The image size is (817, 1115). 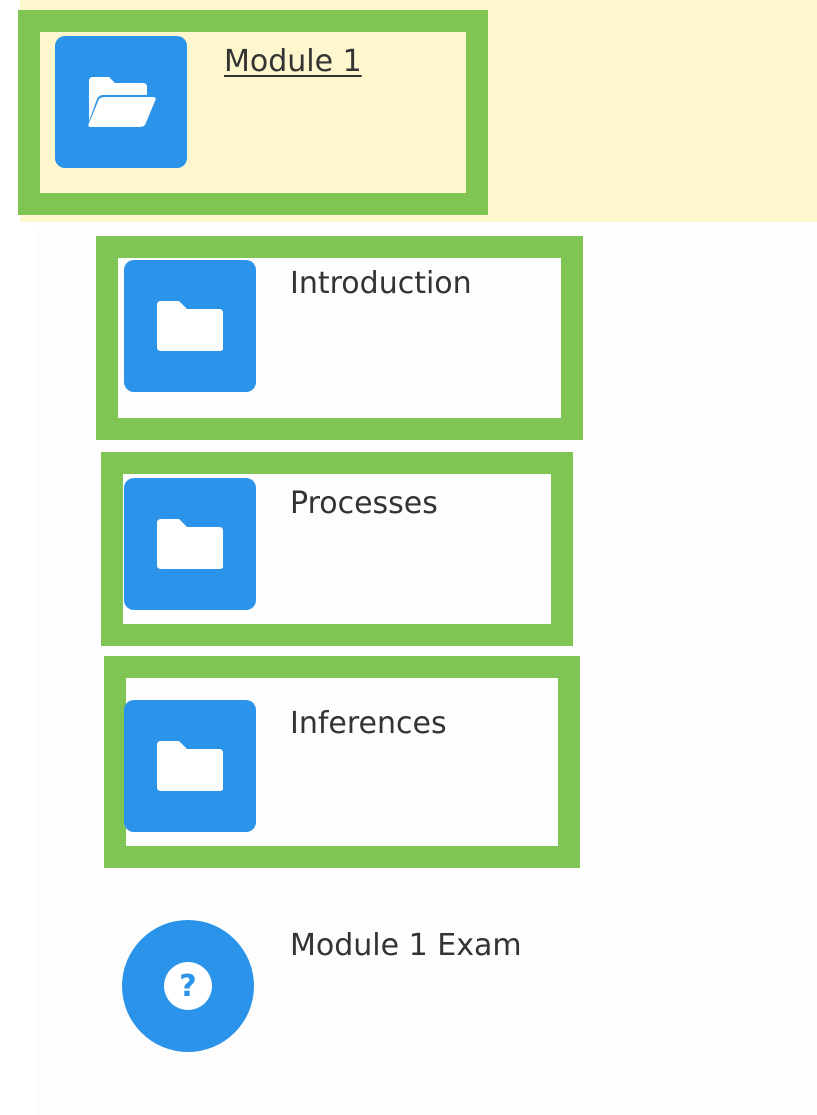 I want to click on module-tile, so click(x=121, y=102).